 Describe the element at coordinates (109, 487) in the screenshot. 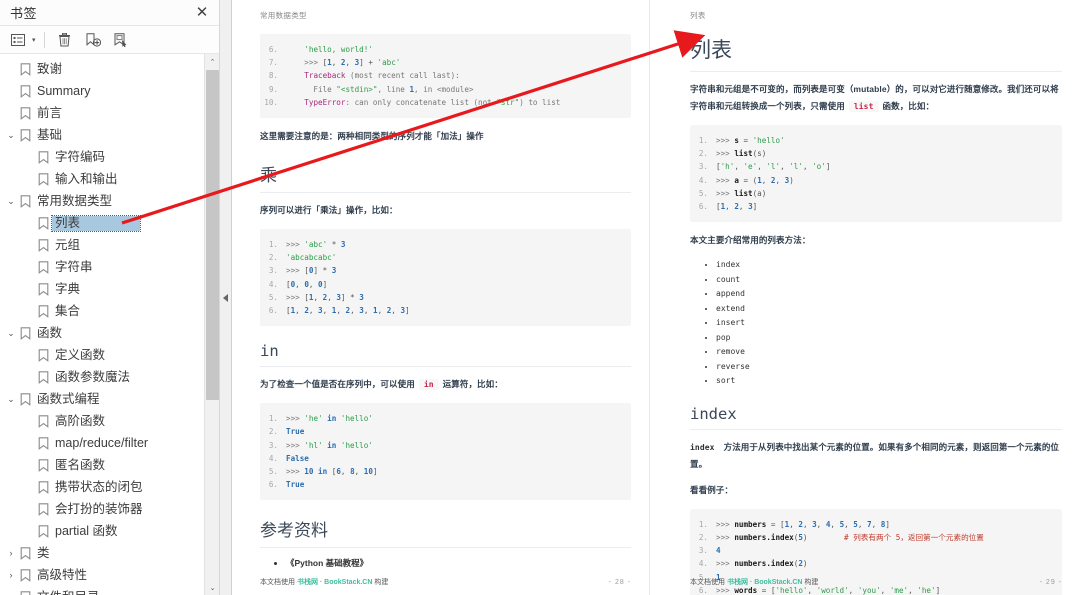

I see `bookmark-item: 携带状态的闭包` at that location.